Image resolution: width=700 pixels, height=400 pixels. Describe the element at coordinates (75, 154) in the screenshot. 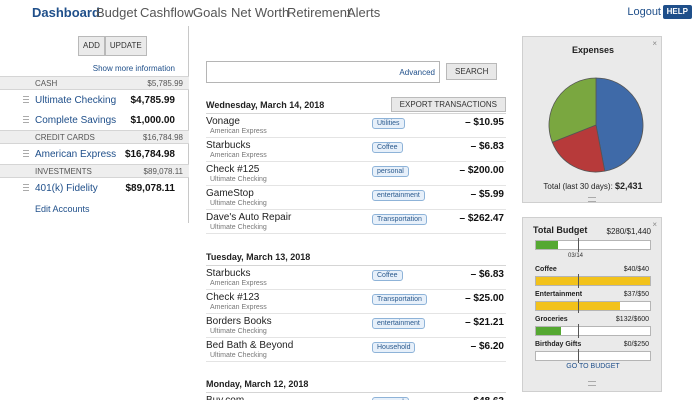

I see `account-name: American Express` at that location.